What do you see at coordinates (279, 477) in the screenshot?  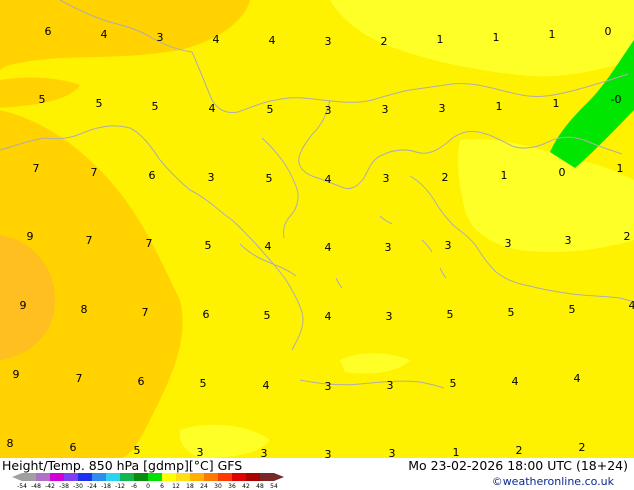 I see `scale-arrow-right` at bounding box center [279, 477].